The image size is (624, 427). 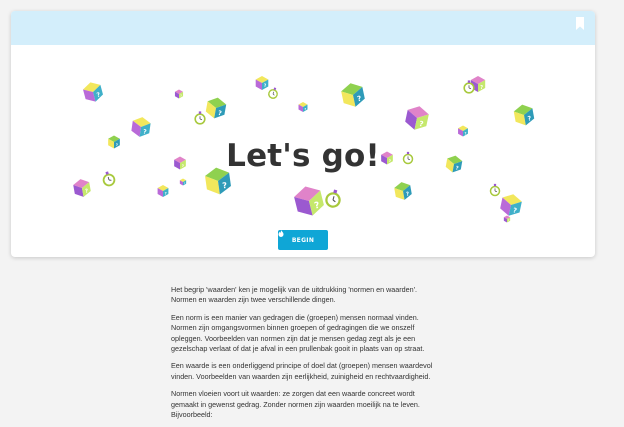 What do you see at coordinates (303, 28) in the screenshot?
I see `card-header` at bounding box center [303, 28].